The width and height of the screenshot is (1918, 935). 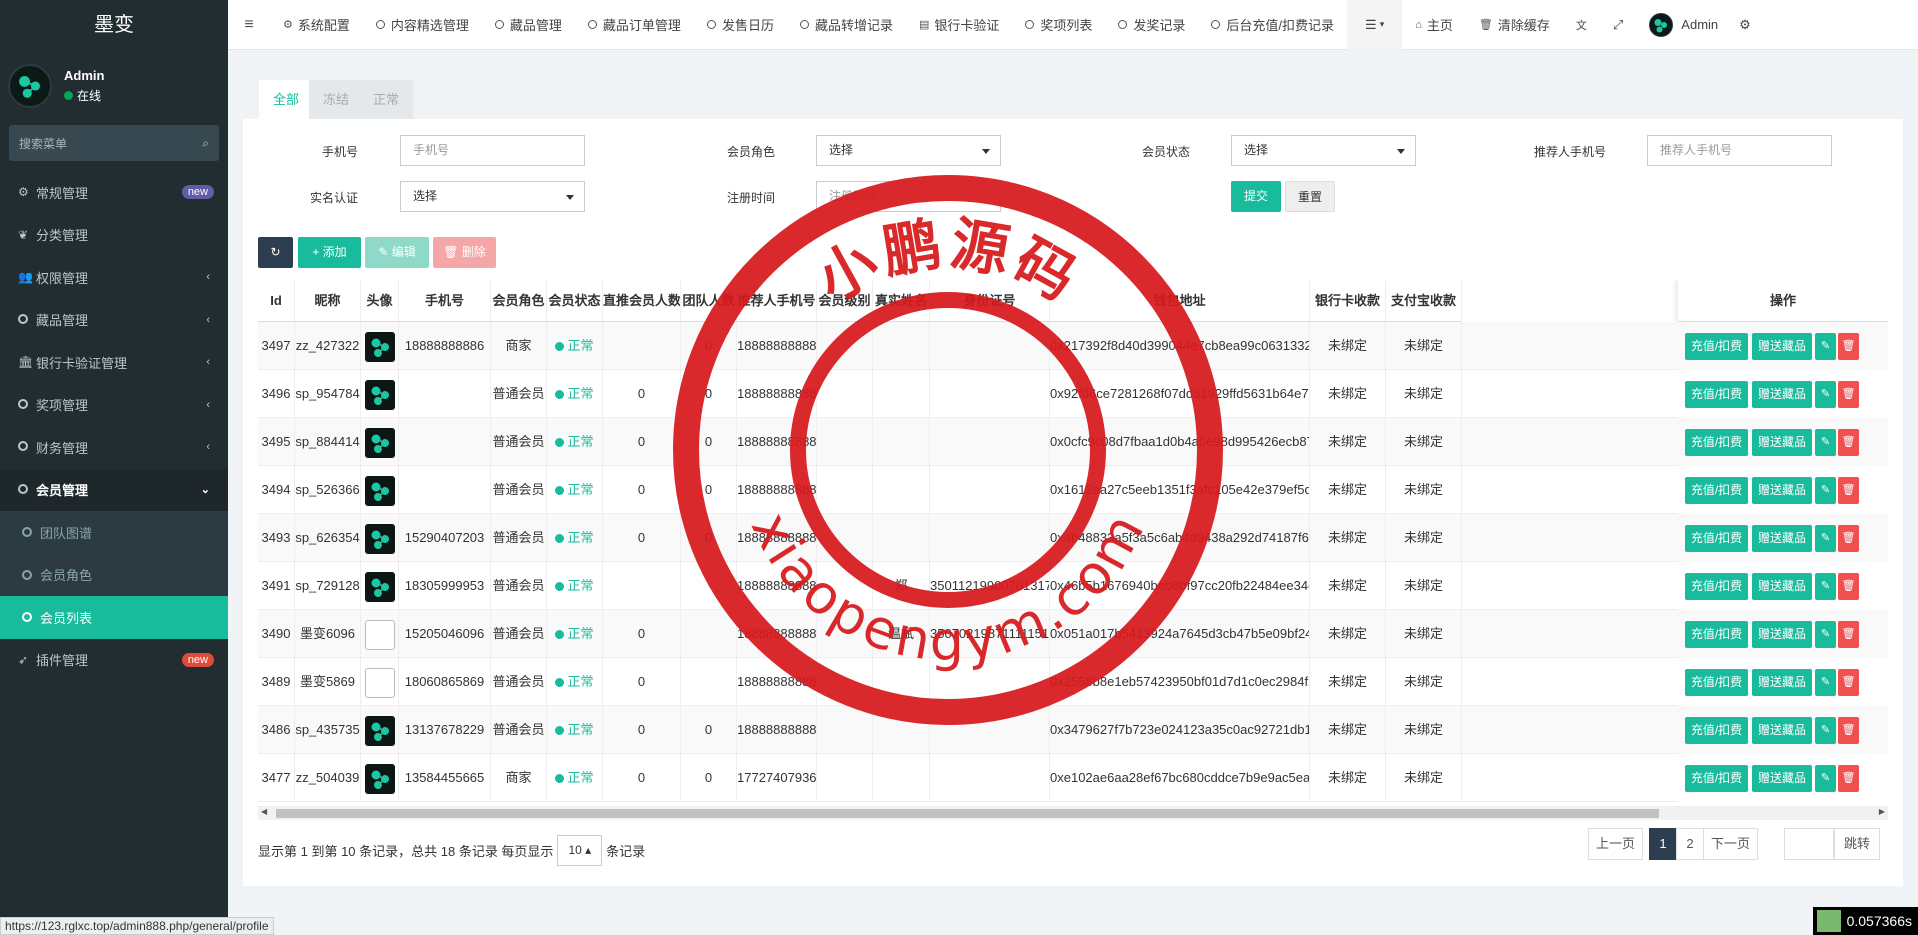 I want to click on more-tabs-dropdown: ☰ ▾, so click(x=1375, y=25).